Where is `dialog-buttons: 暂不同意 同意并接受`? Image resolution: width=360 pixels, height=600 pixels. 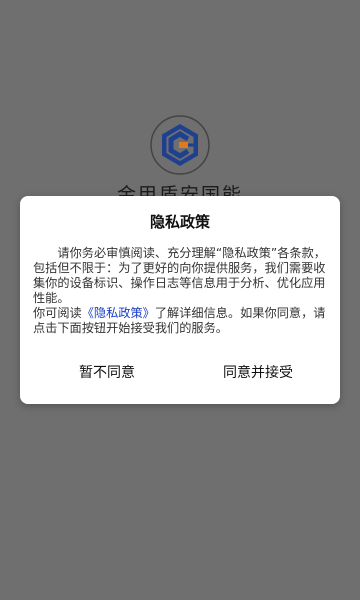
dialog-buttons: 暂不同意 同意并接受 is located at coordinates (180, 373).